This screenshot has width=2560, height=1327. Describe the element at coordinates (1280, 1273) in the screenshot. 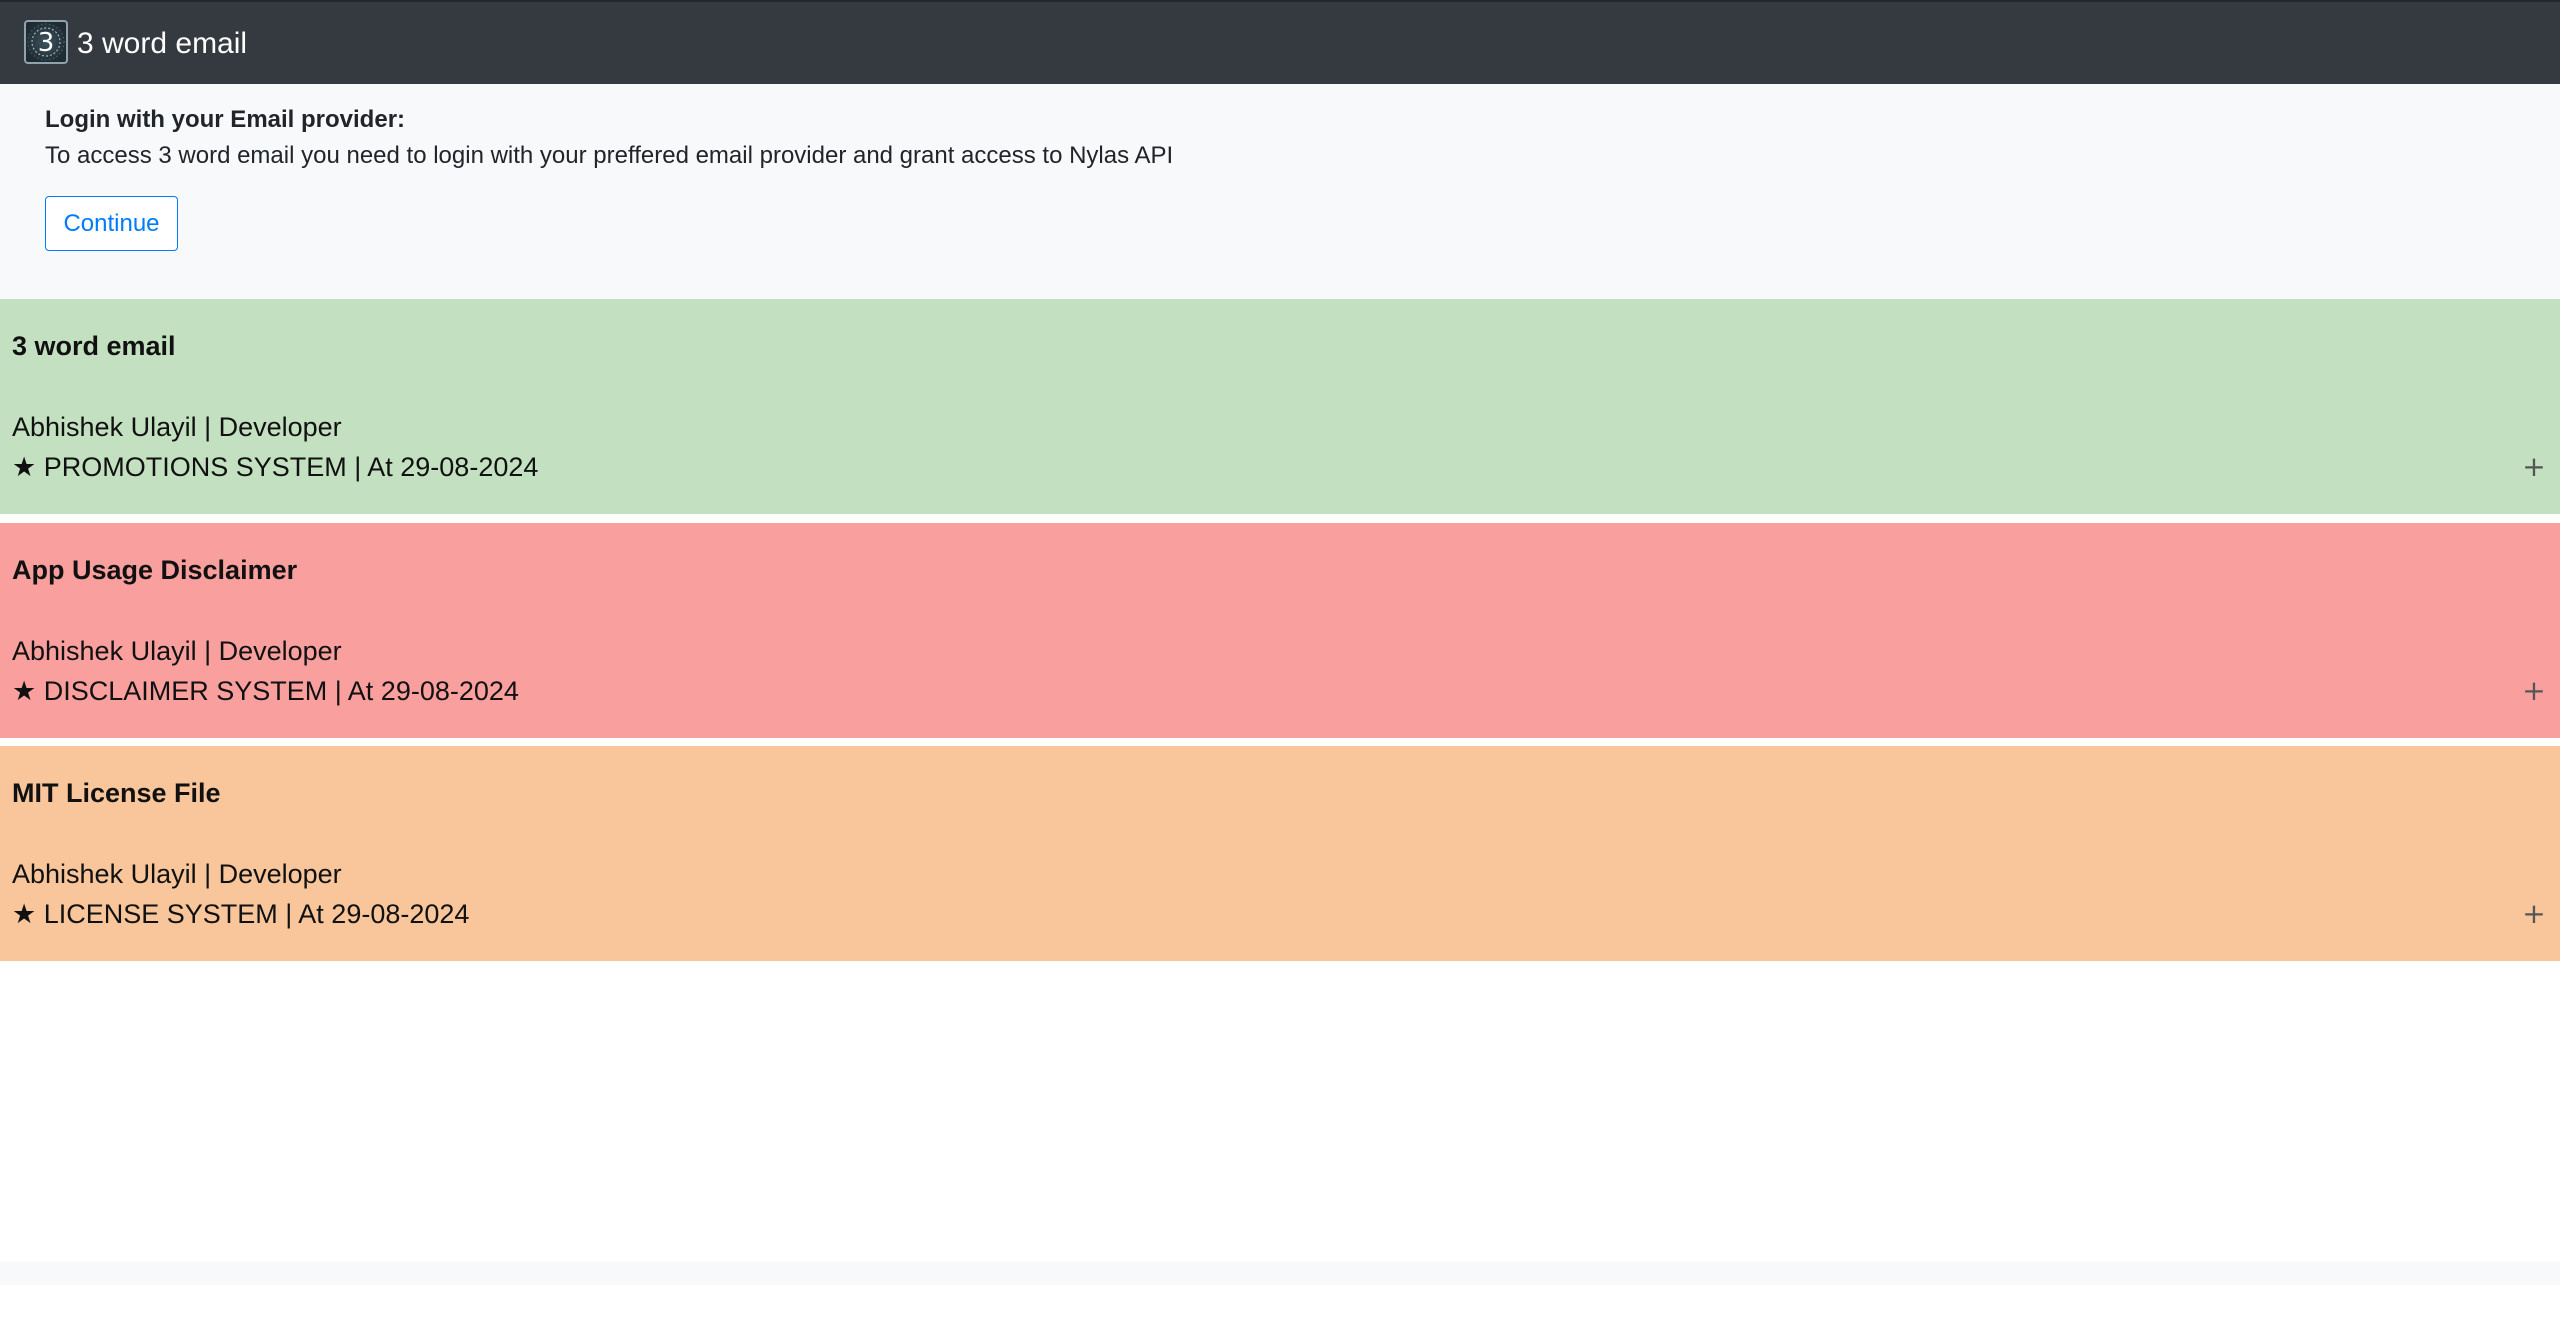

I see `list-footer-strip` at that location.